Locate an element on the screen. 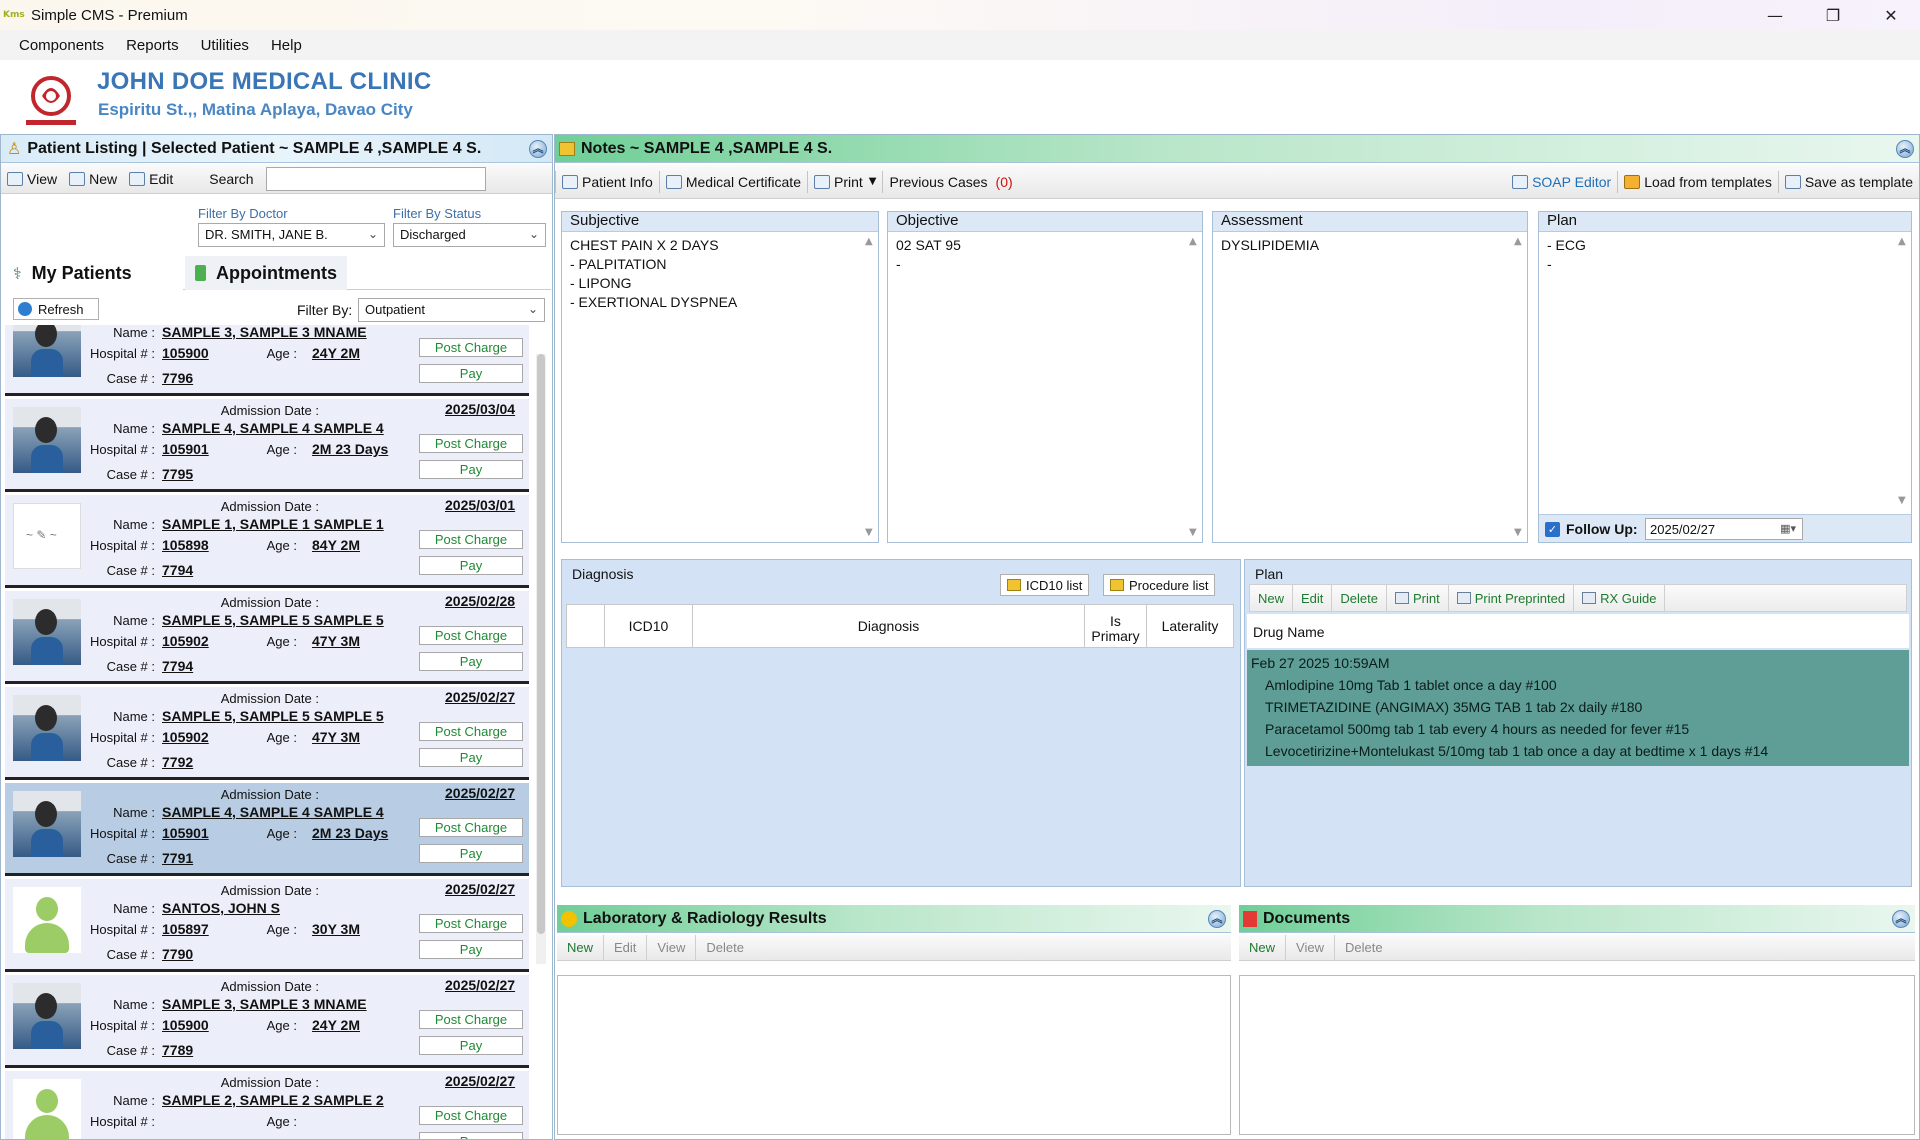  rx-new-button: New is located at coordinates (1272, 598).